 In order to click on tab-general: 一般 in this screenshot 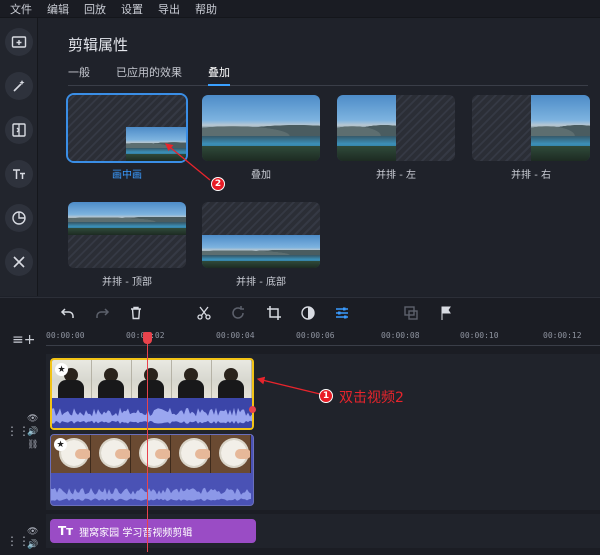, I will do `click(79, 74)`.